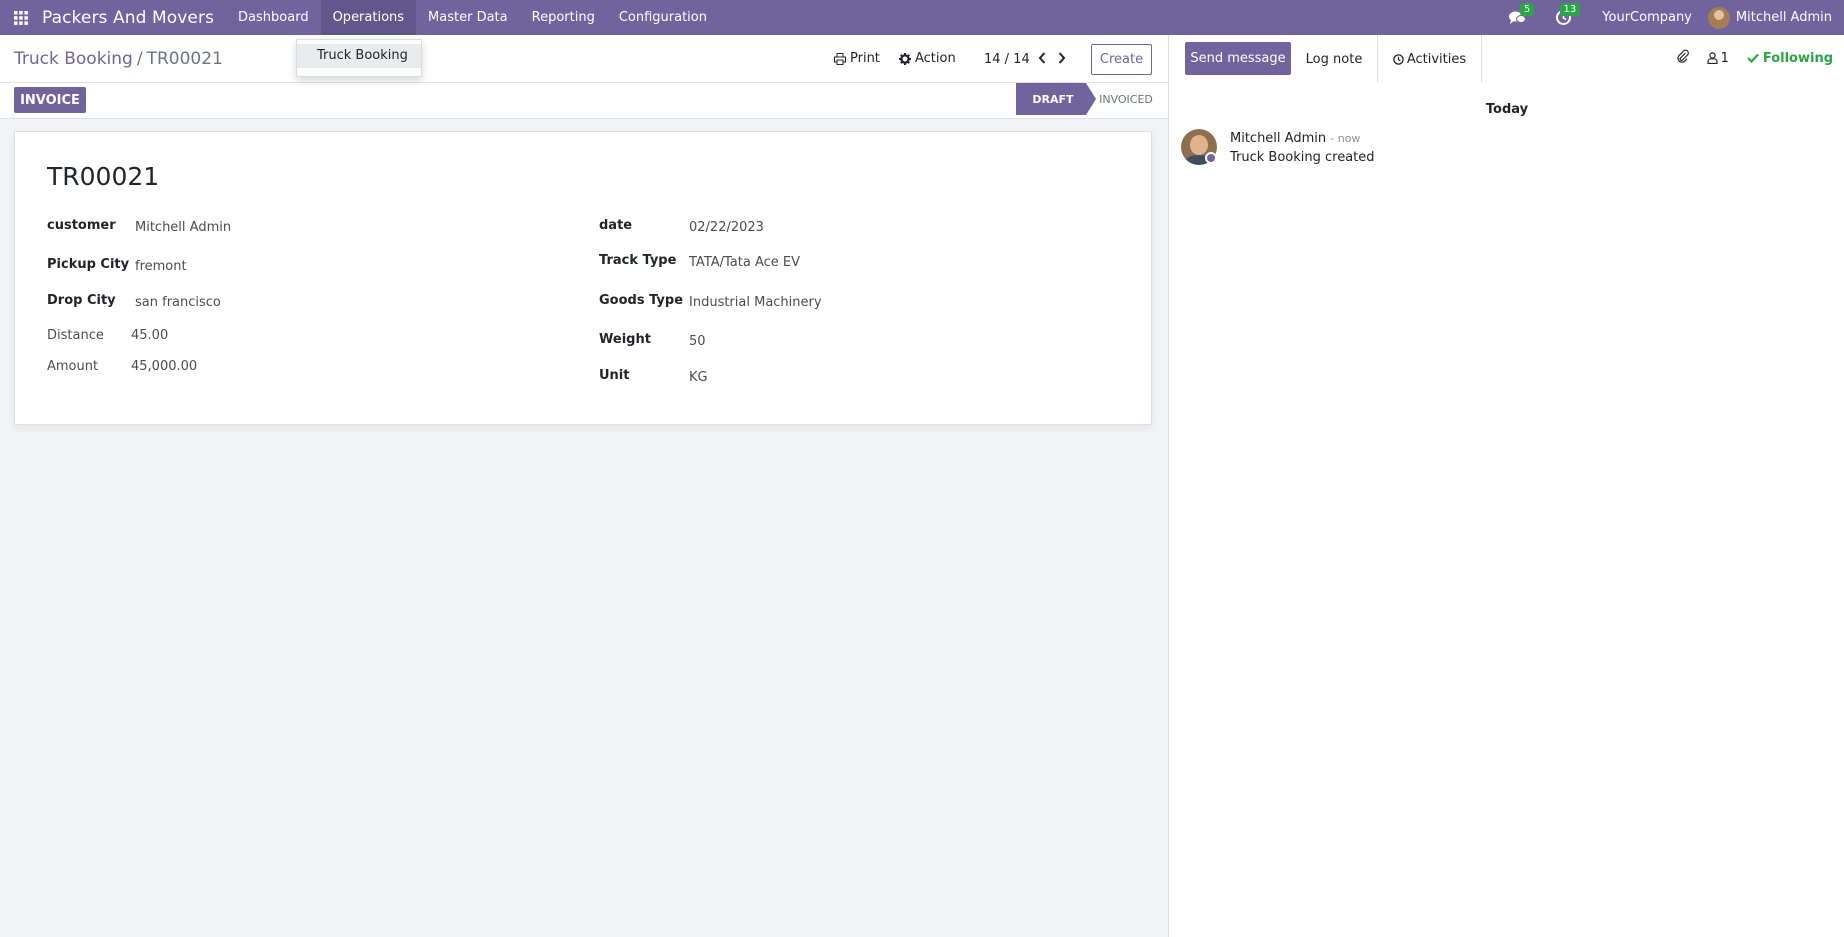 The height and width of the screenshot is (937, 1844). I want to click on following-label: Following, so click(1797, 58).